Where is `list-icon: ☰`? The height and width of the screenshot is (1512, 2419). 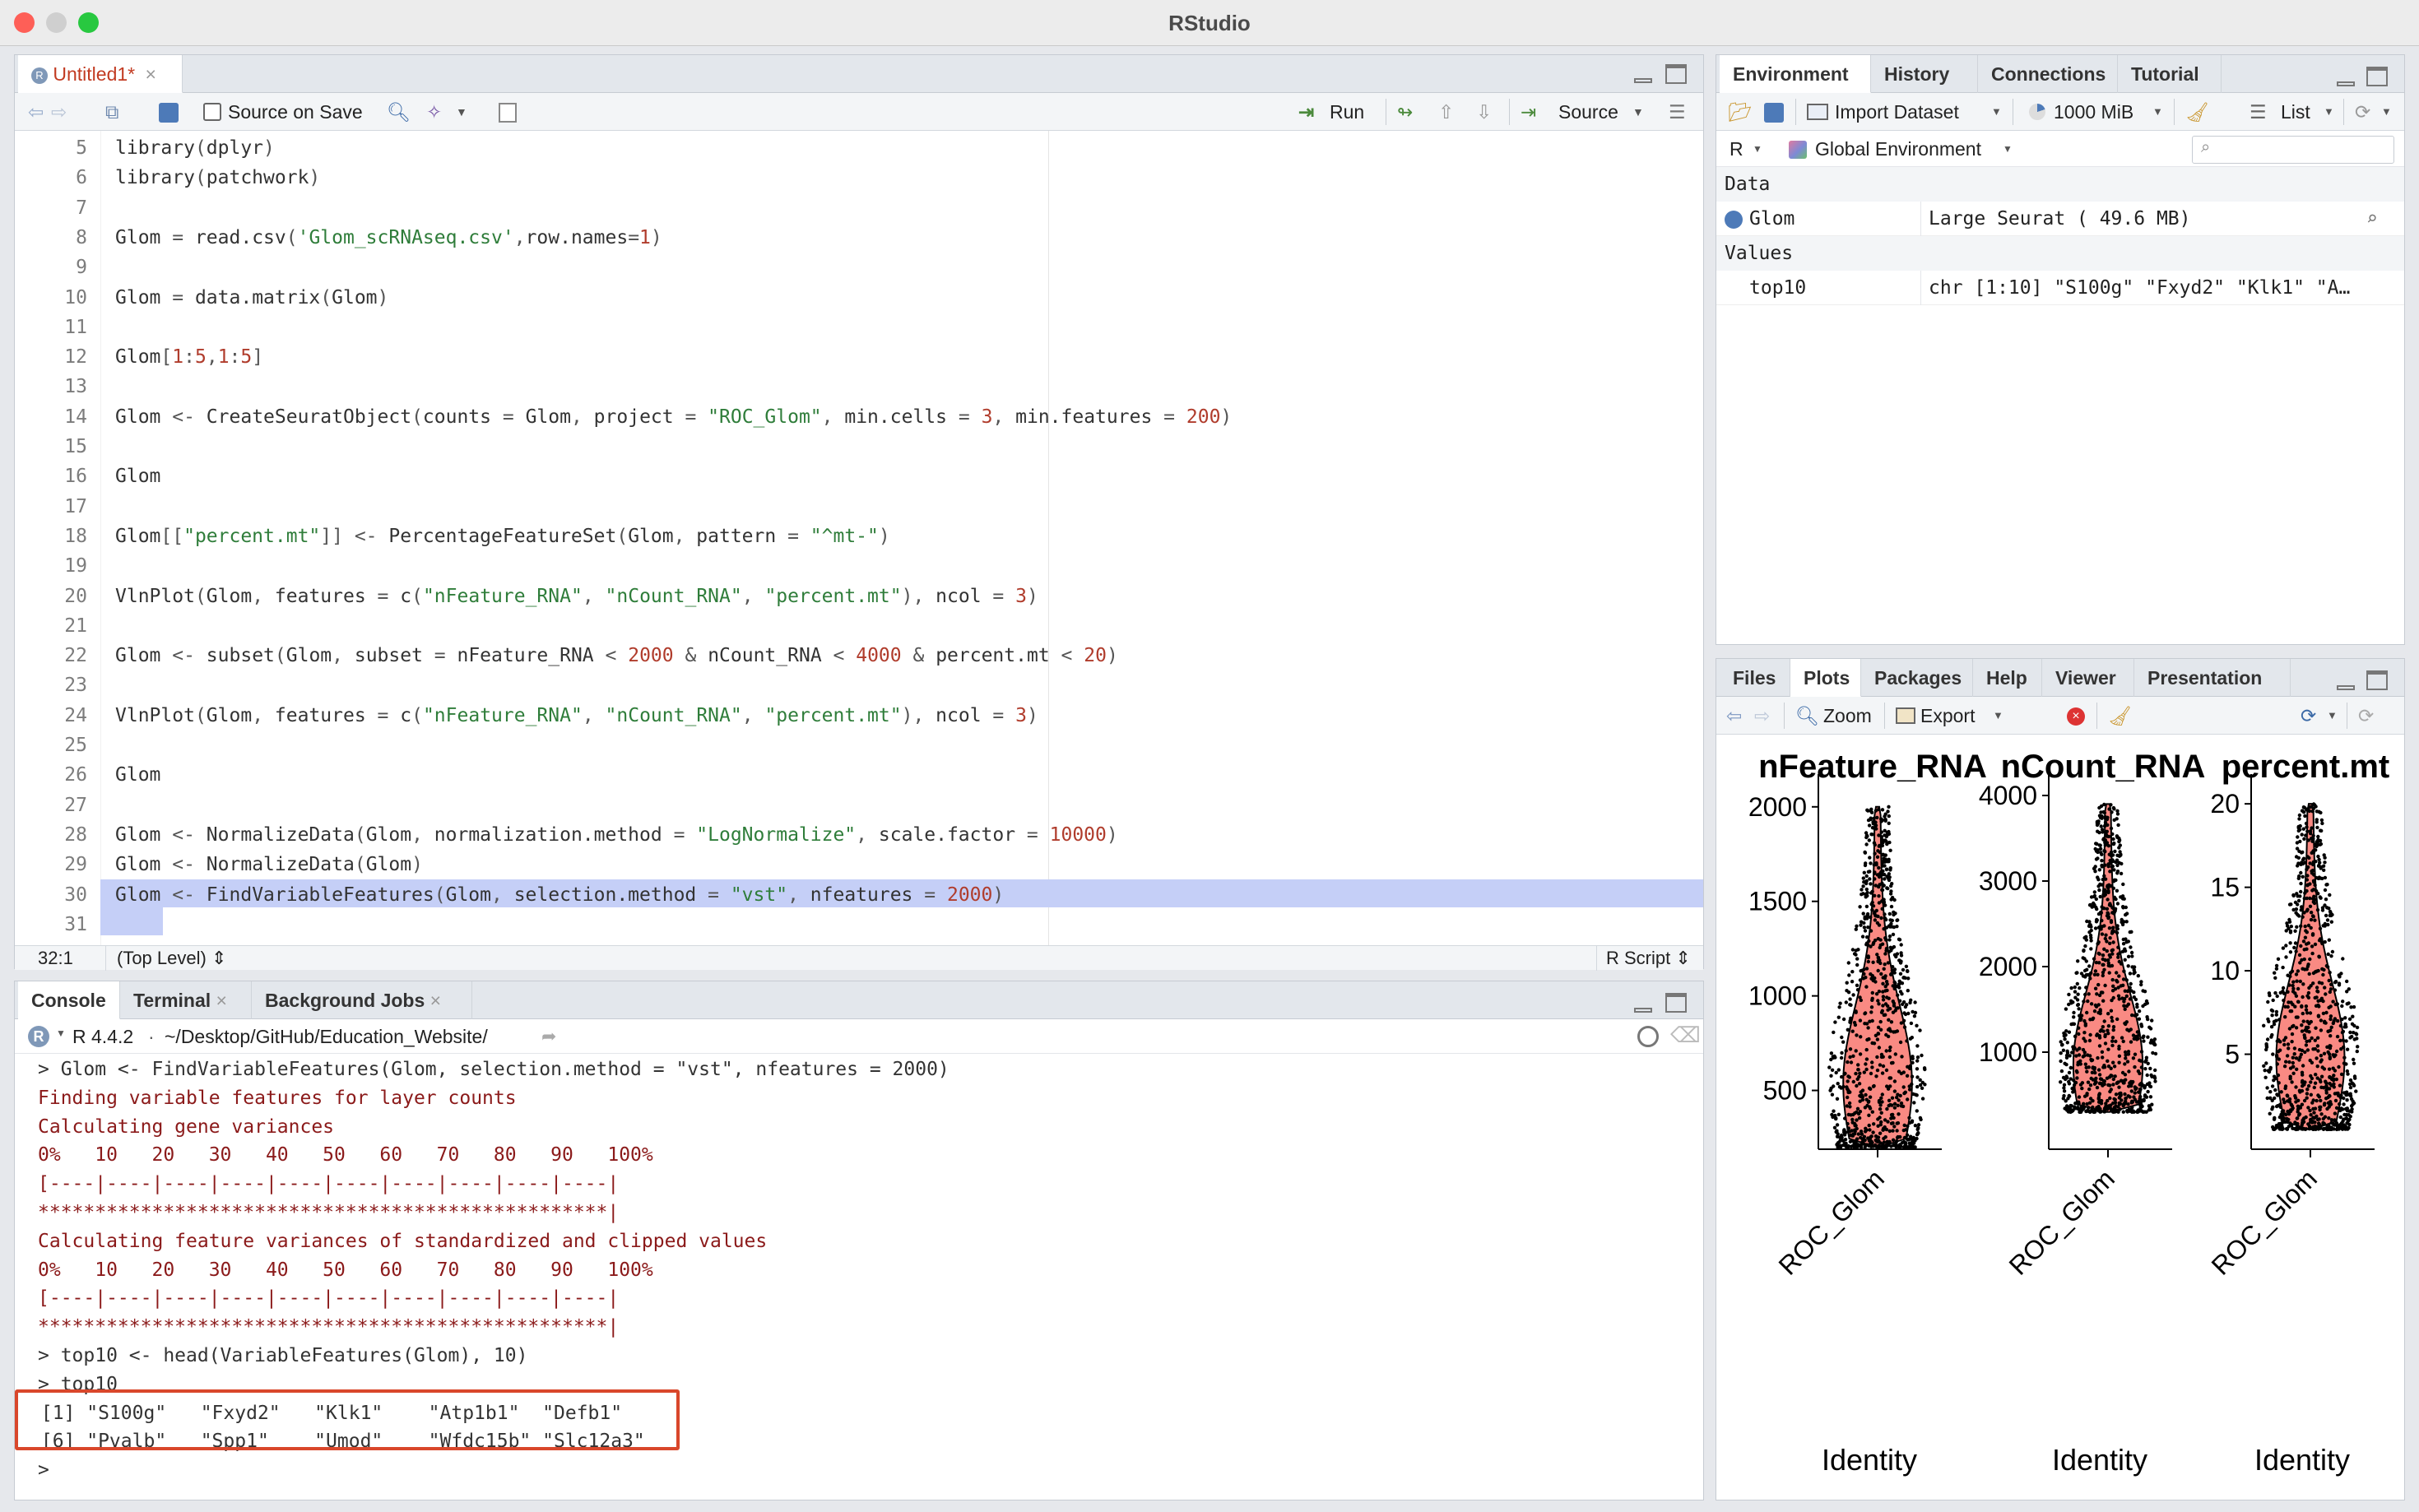
list-icon: ☰ is located at coordinates (2258, 112).